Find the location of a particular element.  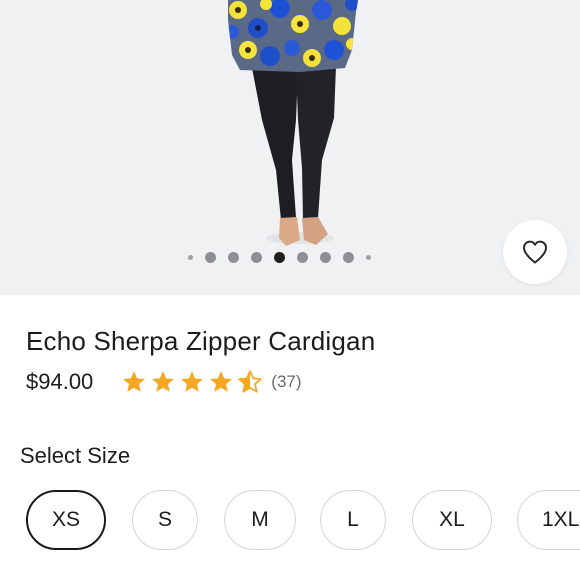

product-title: Echo Sherpa Zipper Cardigan is located at coordinates (201, 341).